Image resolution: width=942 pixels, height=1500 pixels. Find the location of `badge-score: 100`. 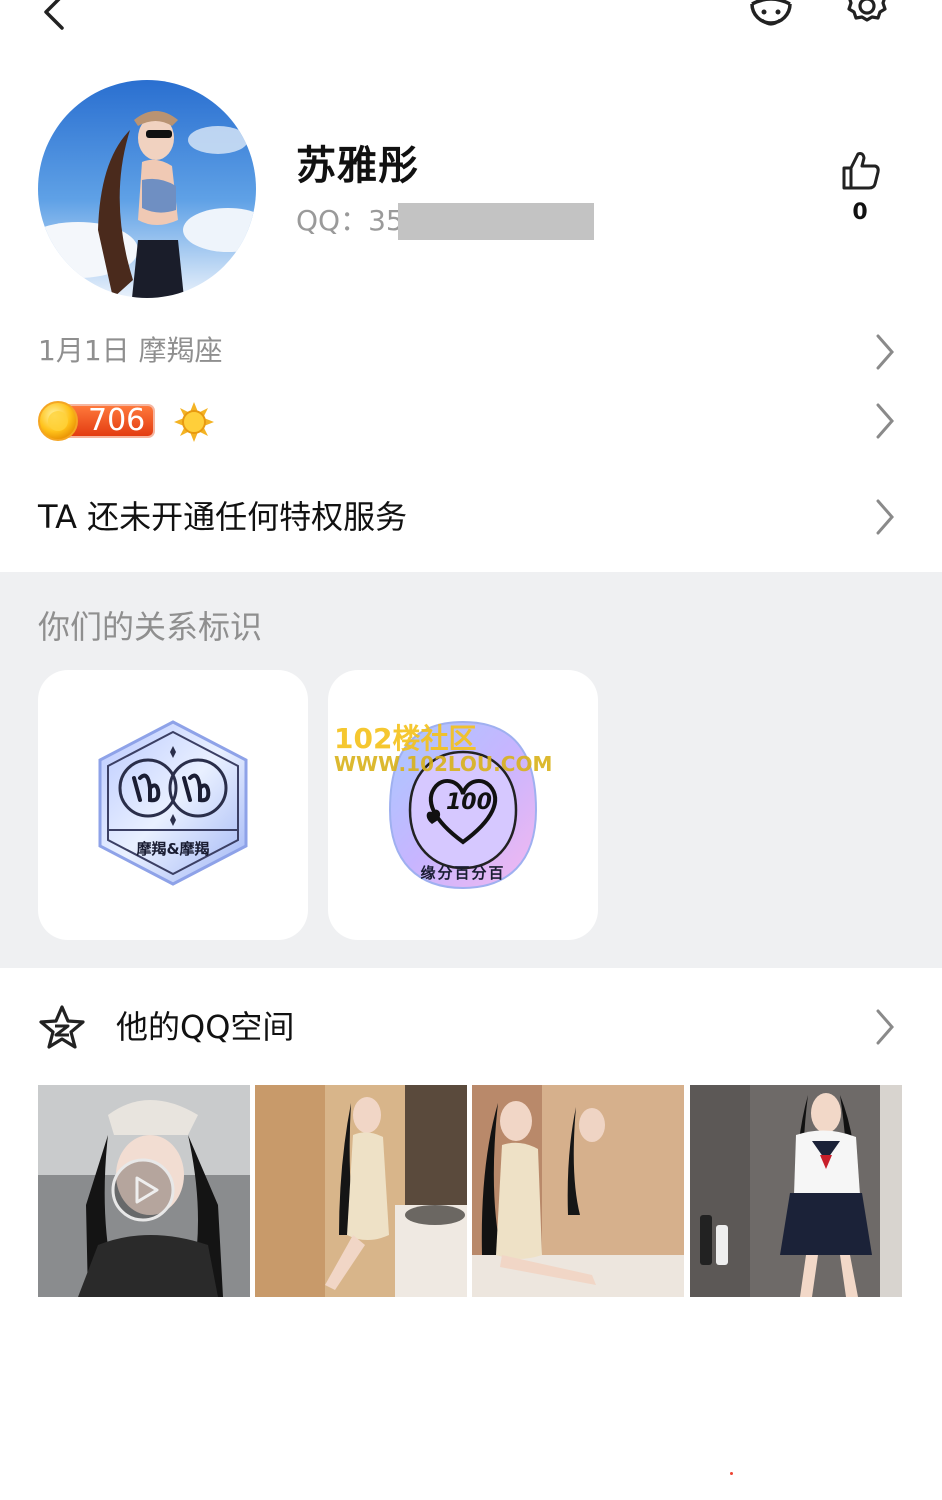

badge-score: 100 is located at coordinates (469, 802).